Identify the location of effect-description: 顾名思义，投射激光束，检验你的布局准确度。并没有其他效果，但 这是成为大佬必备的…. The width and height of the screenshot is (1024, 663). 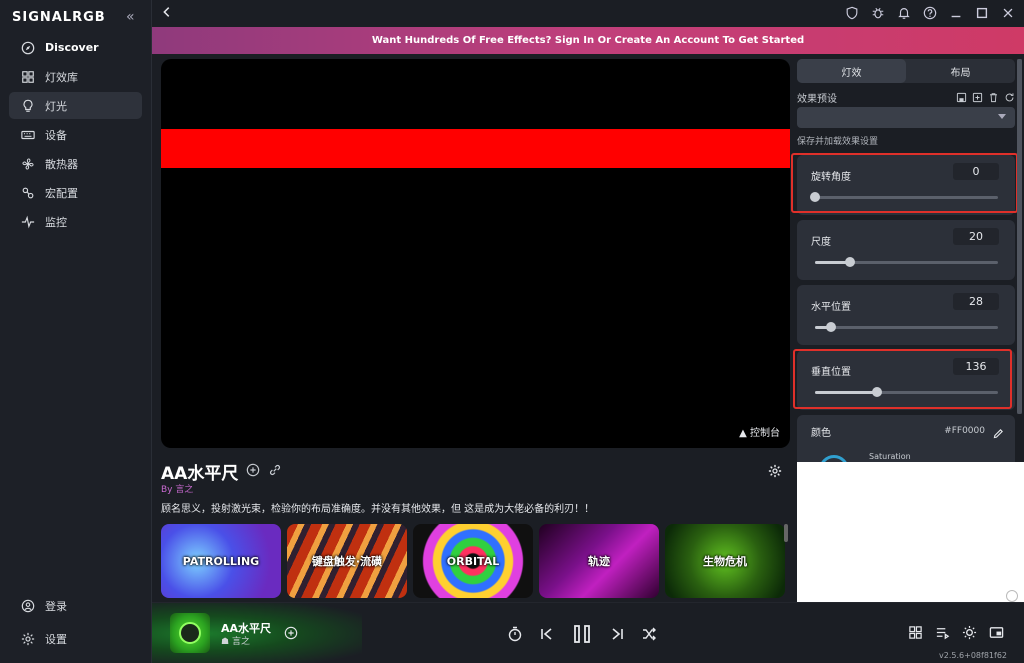
(378, 509).